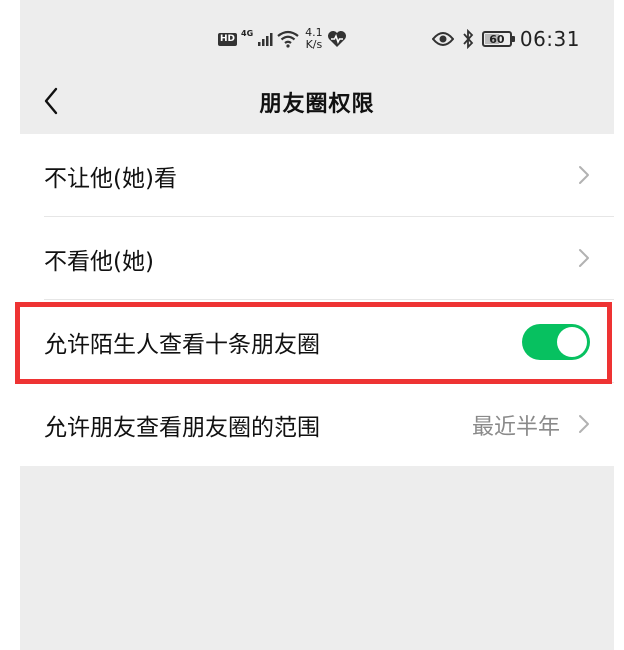  What do you see at coordinates (110, 178) in the screenshot?
I see `list-item-label: 不让他(她)看` at bounding box center [110, 178].